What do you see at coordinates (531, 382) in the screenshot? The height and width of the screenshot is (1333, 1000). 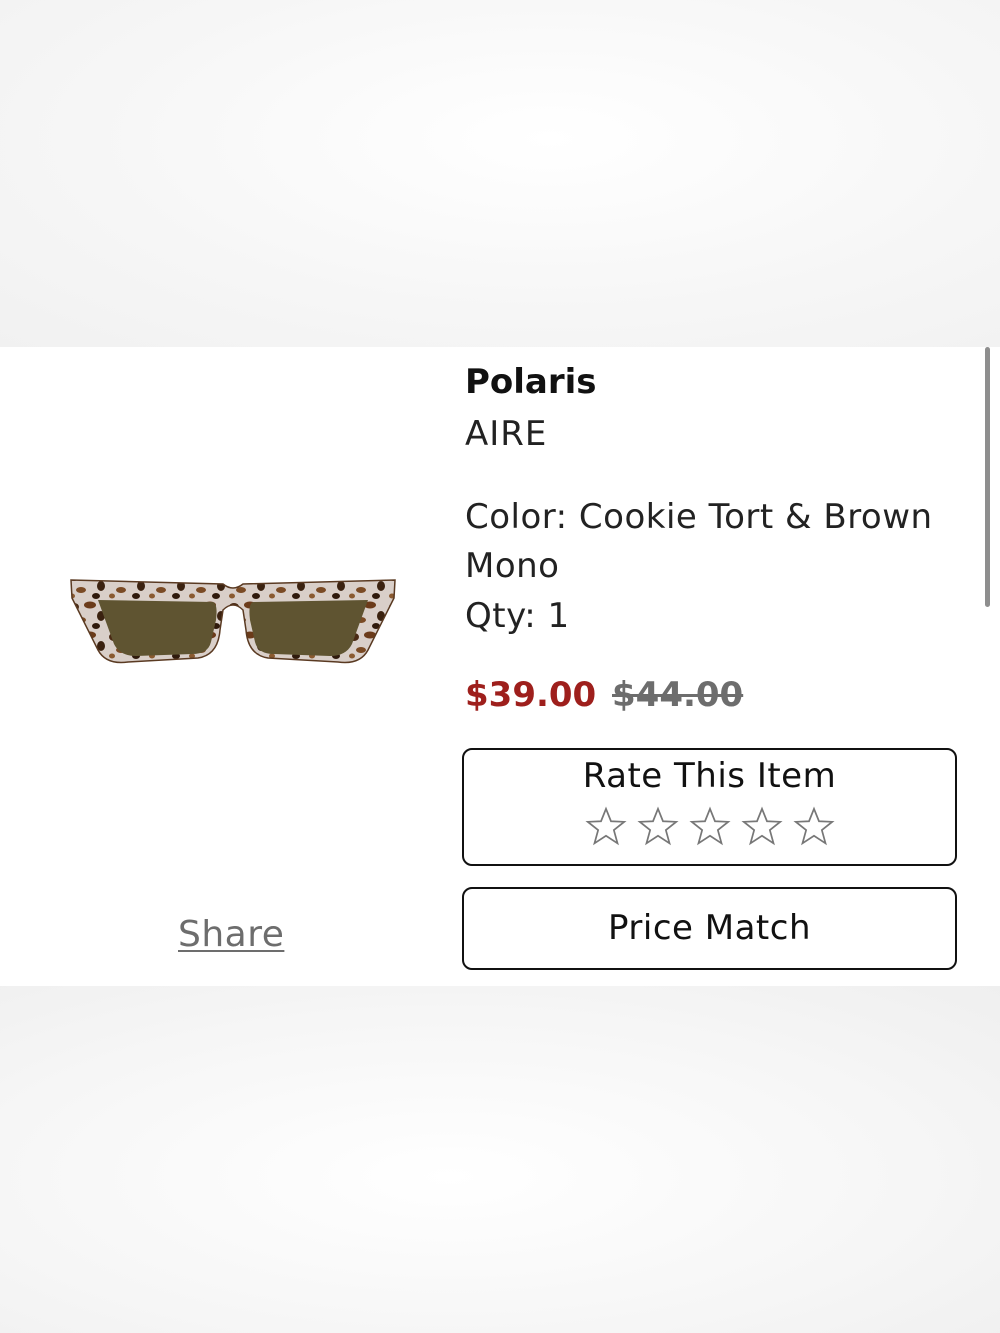 I see `product-brand: Polaris` at bounding box center [531, 382].